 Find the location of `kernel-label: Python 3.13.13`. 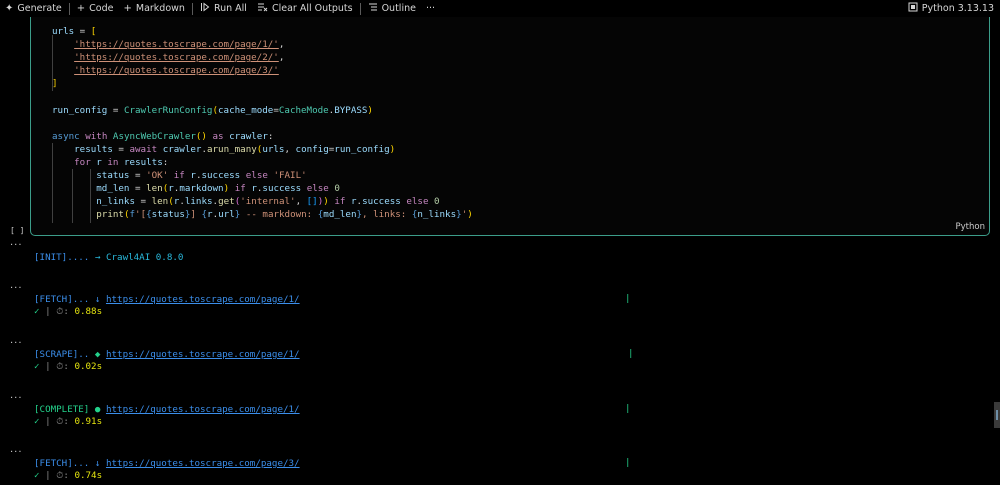

kernel-label: Python 3.13.13 is located at coordinates (957, 8).